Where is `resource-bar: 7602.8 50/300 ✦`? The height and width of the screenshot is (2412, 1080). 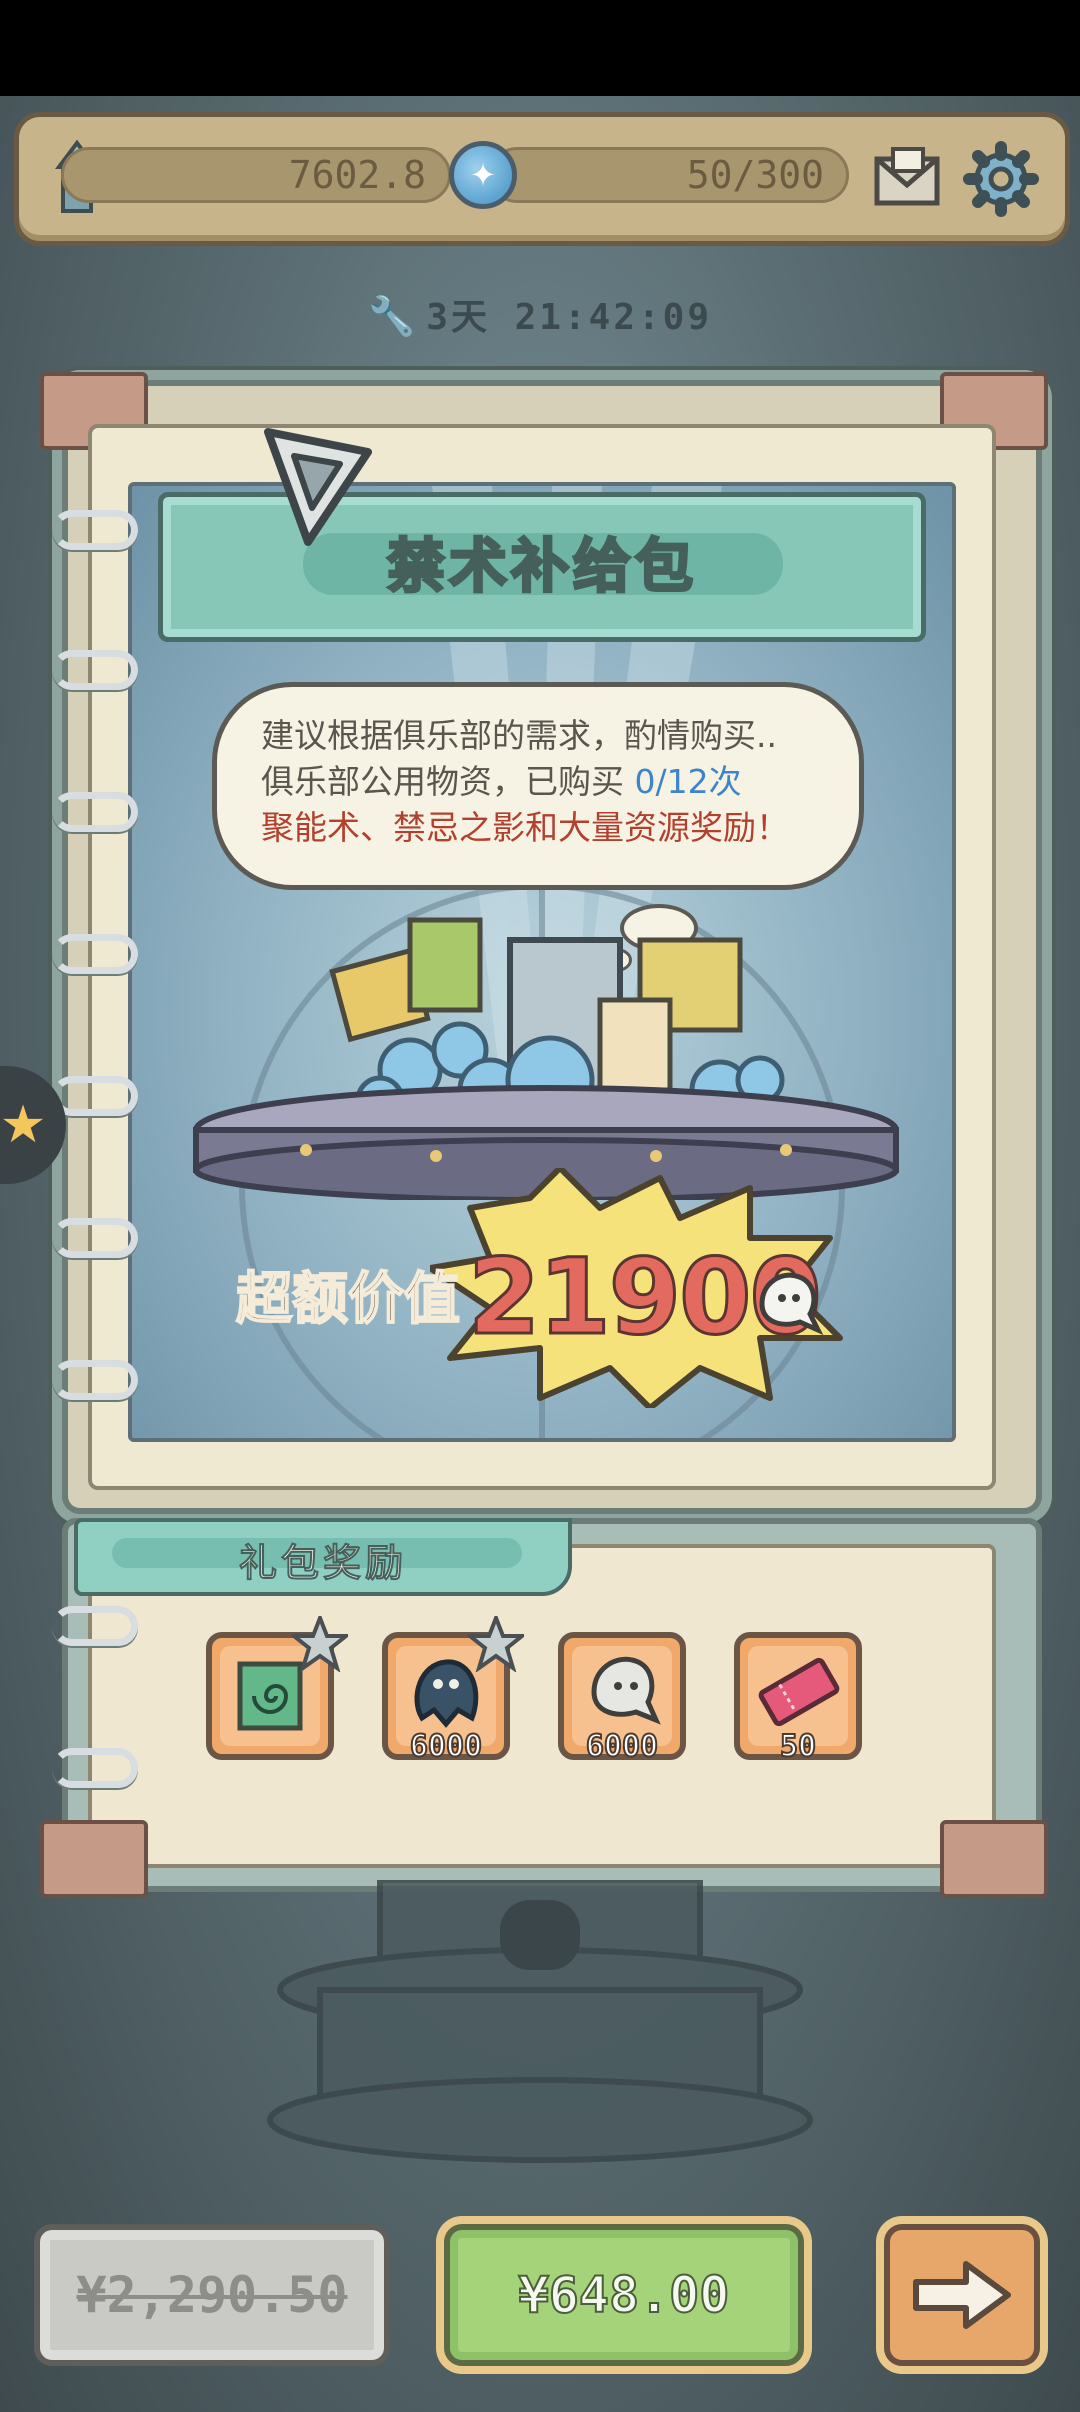
resource-bar: 7602.8 50/300 ✦ is located at coordinates (542, 179).